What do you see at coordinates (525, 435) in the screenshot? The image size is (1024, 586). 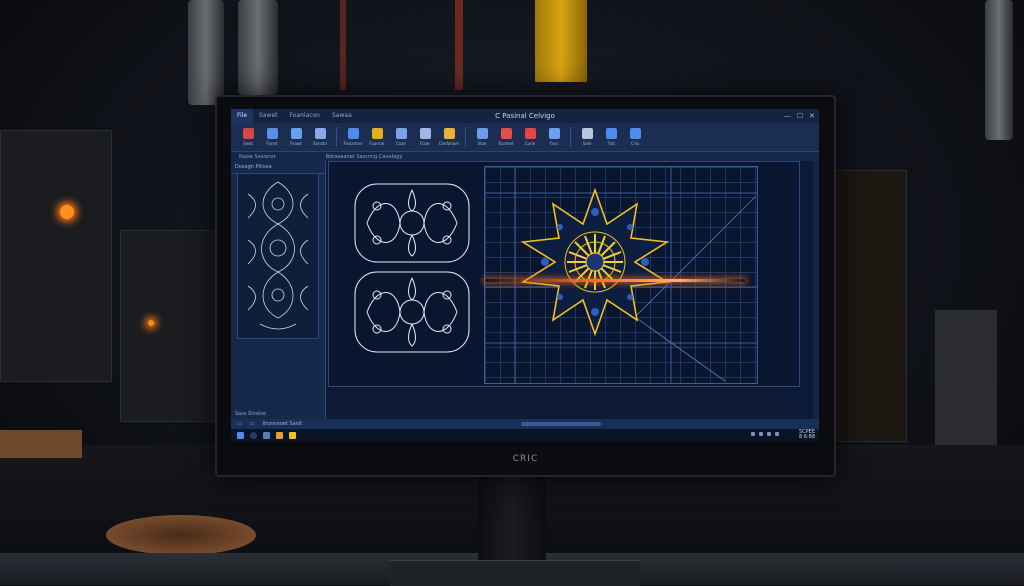 I see `taskbar: 5CPEE 8 6:88` at bounding box center [525, 435].